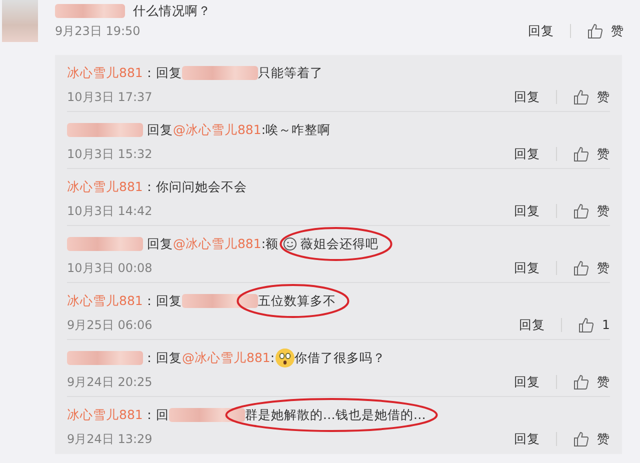 The height and width of the screenshot is (463, 640). What do you see at coordinates (109, 97) in the screenshot?
I see `reply-time: 10月3日 17:37` at bounding box center [109, 97].